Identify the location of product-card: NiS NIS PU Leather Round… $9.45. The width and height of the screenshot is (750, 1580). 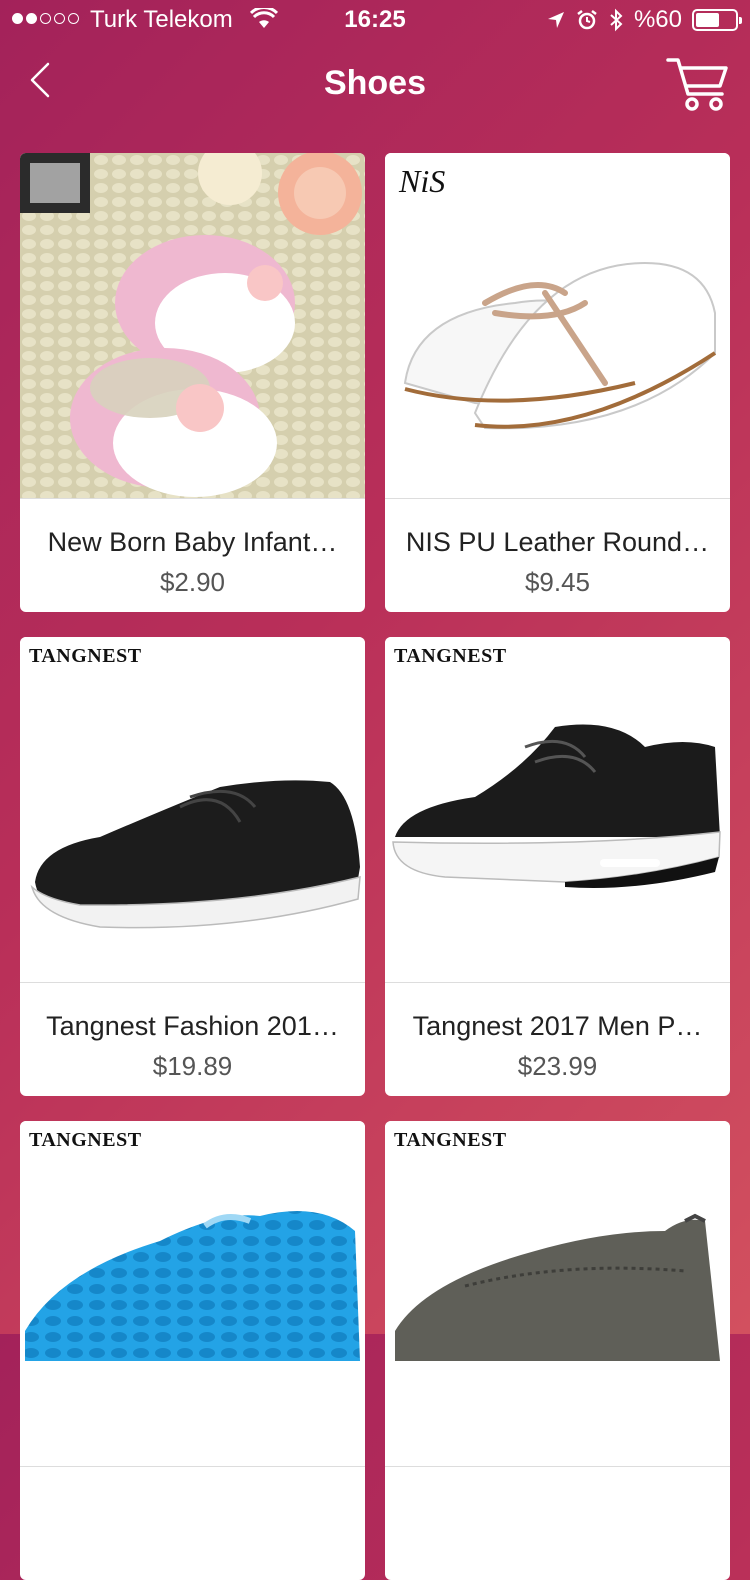
(557, 382).